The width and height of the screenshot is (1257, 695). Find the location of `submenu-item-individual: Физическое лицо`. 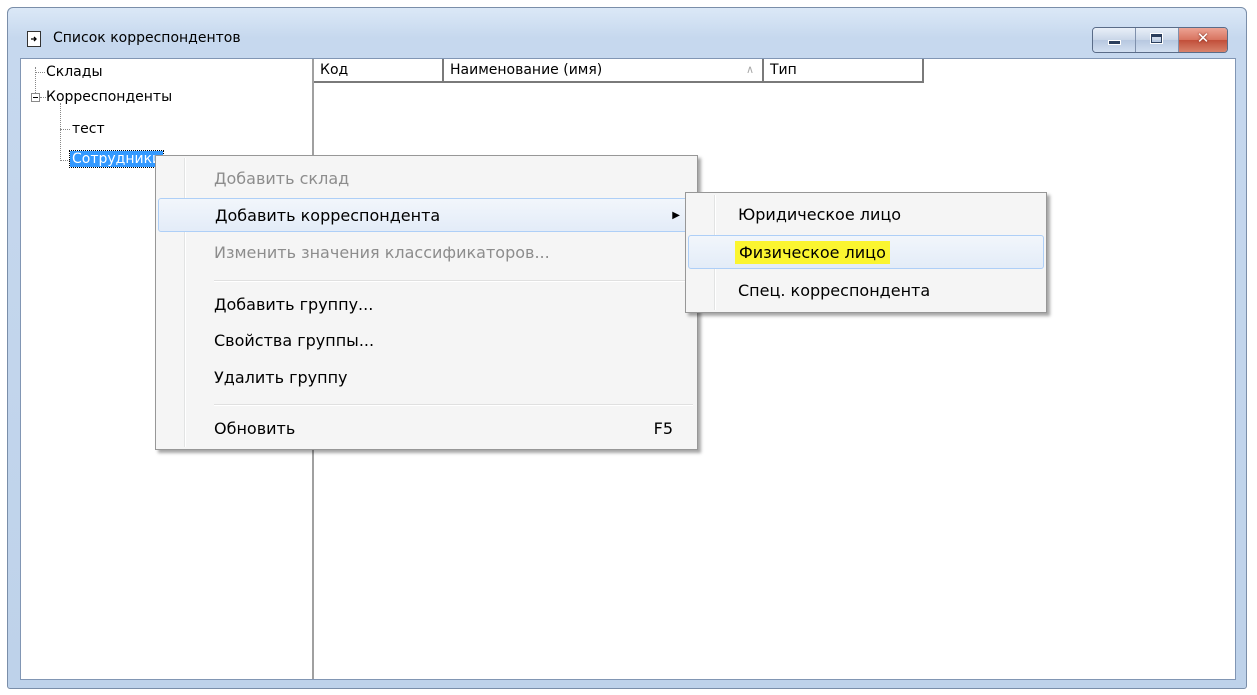

submenu-item-individual: Физическое лицо is located at coordinates (866, 252).